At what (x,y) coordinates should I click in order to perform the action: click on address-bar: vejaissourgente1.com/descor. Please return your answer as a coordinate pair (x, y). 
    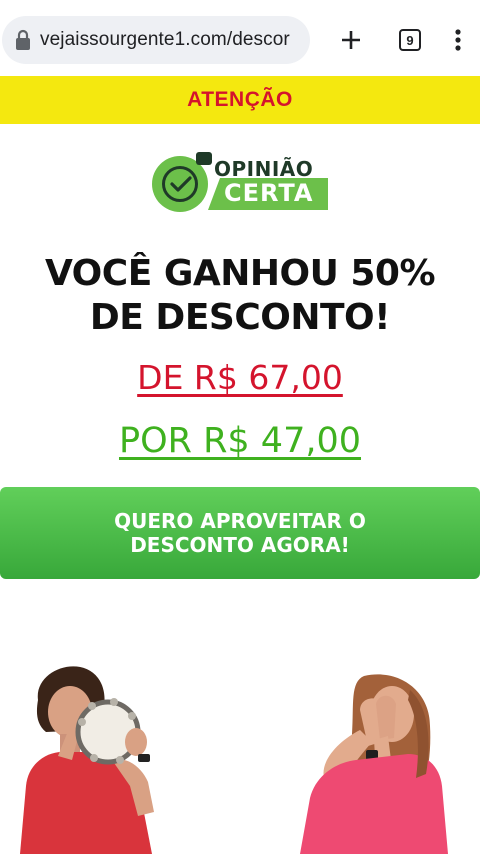
    Looking at the image, I should click on (156, 40).